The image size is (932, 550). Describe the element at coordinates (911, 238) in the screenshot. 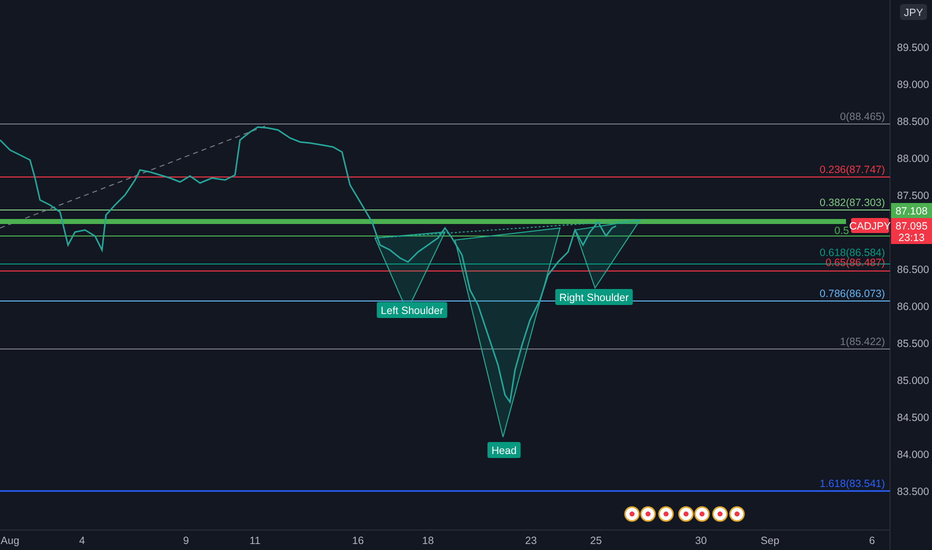

I see `countdown-label: 23:13` at that location.